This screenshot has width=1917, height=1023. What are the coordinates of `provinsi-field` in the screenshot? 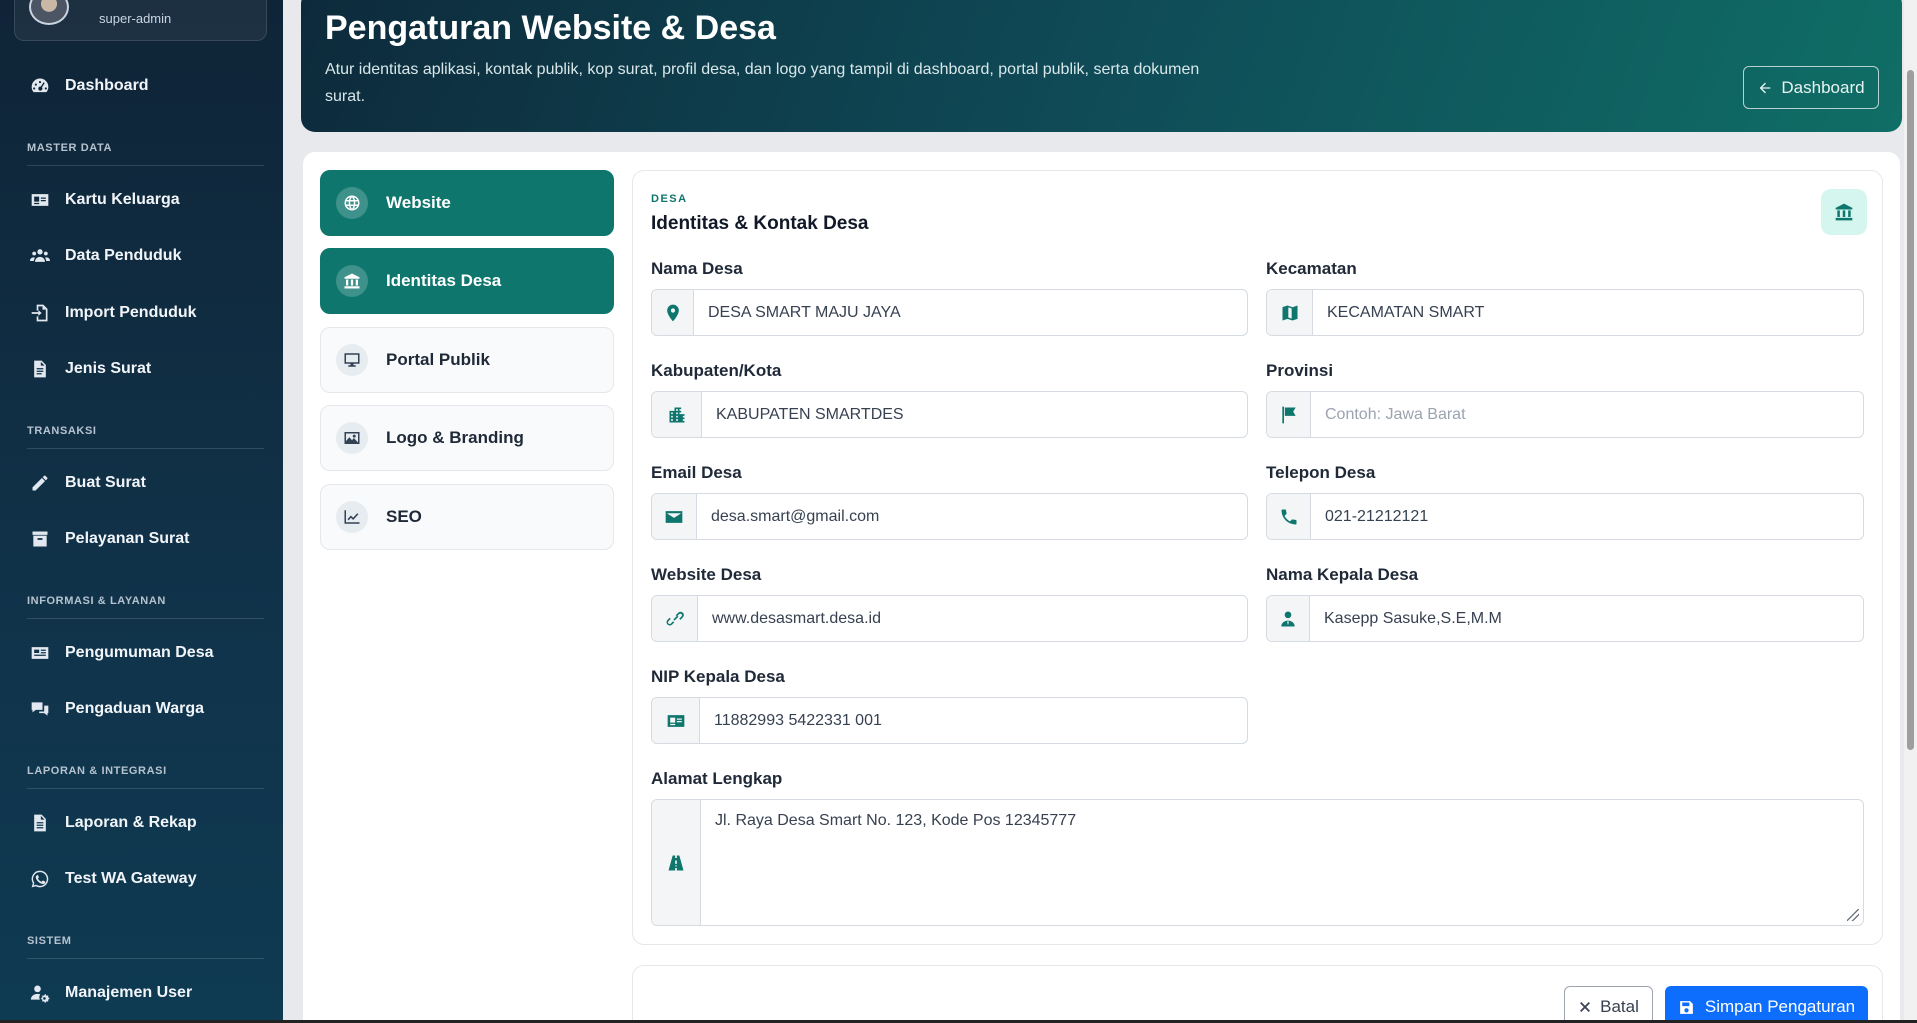 It's located at (1565, 414).